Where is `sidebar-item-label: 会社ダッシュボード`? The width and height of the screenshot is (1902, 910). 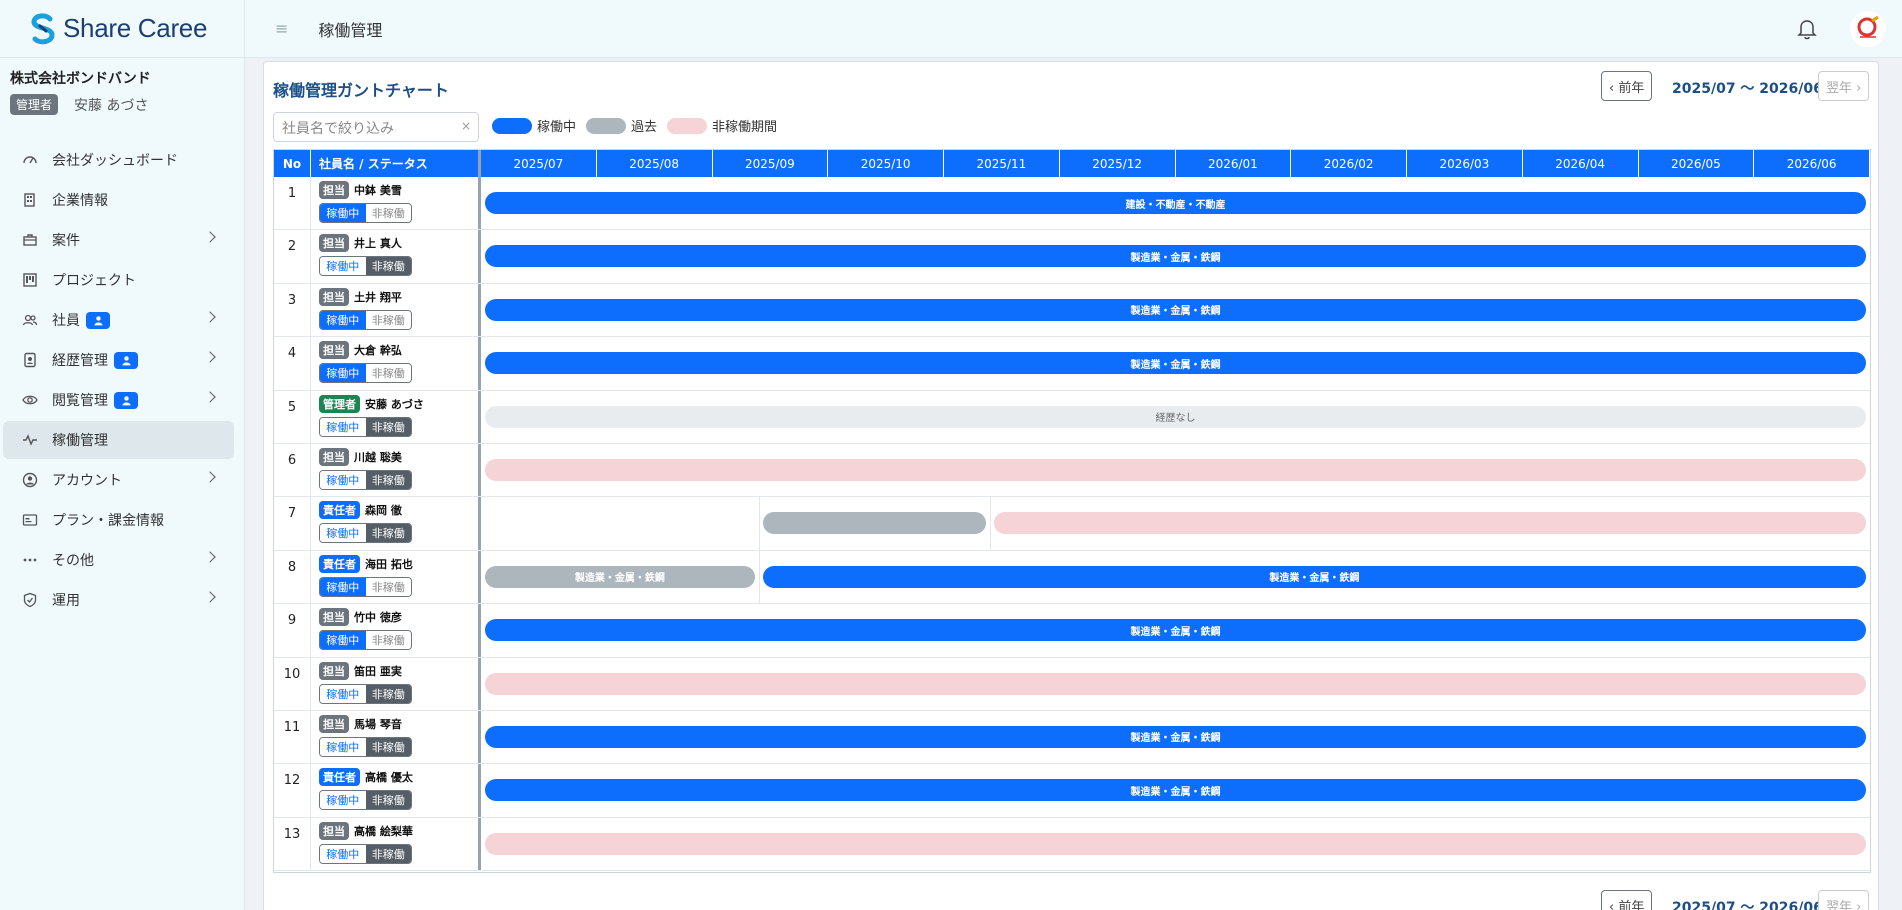 sidebar-item-label: 会社ダッシュボード is located at coordinates (115, 161).